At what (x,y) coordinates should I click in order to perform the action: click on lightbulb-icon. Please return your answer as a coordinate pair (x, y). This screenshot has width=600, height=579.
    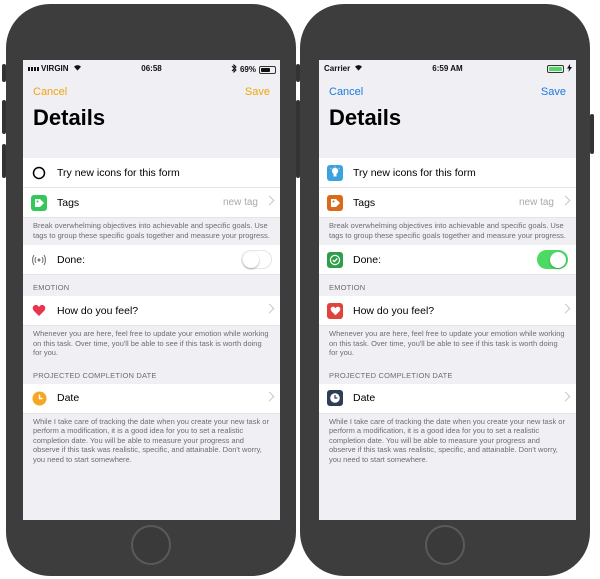
    Looking at the image, I should click on (335, 172).